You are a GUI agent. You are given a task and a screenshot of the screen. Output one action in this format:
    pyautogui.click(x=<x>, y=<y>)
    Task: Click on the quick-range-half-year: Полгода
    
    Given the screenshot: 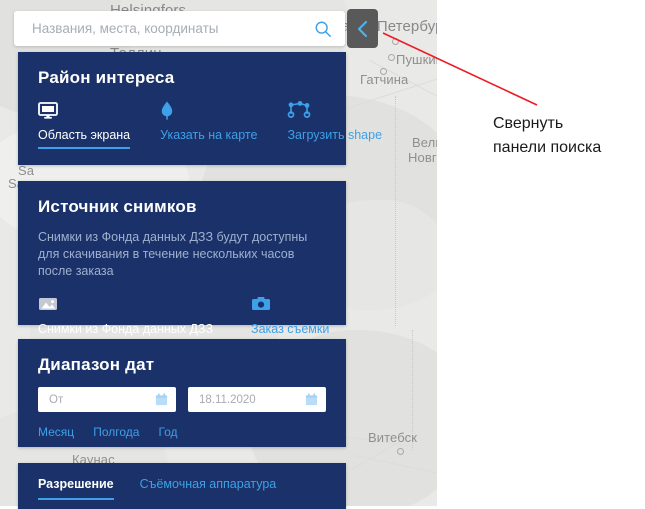 What is the action you would take?
    pyautogui.click(x=116, y=432)
    